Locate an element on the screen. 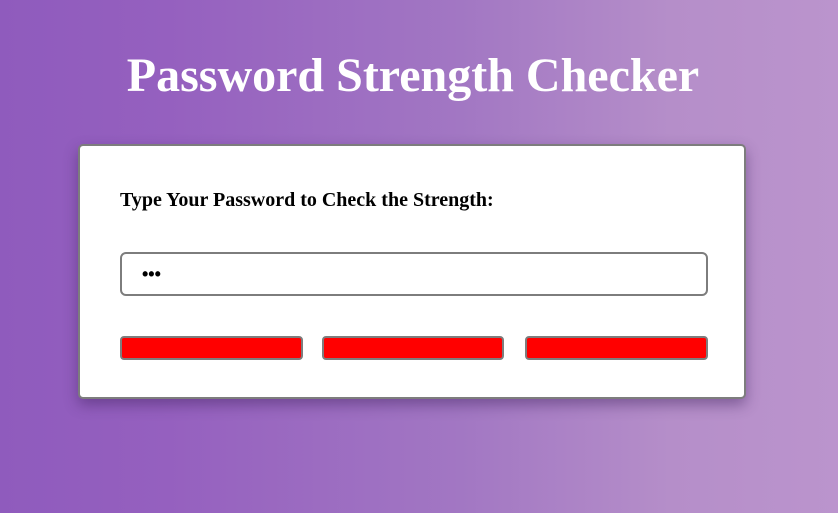 The width and height of the screenshot is (838, 513). password-input is located at coordinates (414, 274).